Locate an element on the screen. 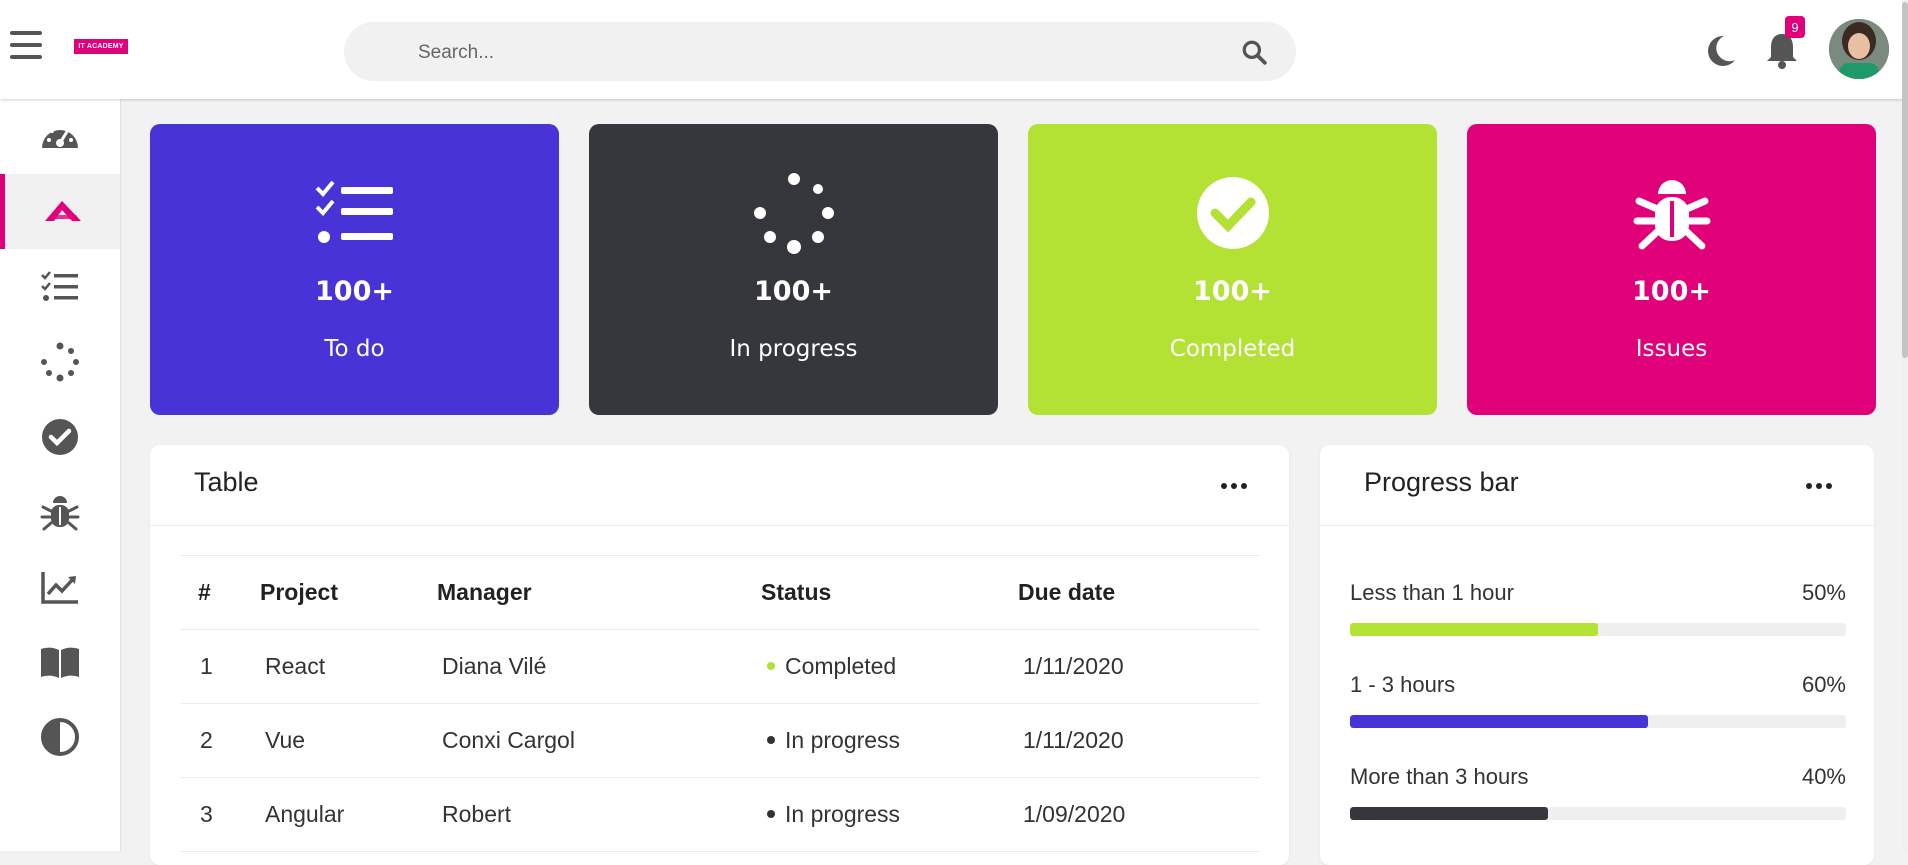 The width and height of the screenshot is (1908, 865). sidebar is located at coordinates (60, 475).